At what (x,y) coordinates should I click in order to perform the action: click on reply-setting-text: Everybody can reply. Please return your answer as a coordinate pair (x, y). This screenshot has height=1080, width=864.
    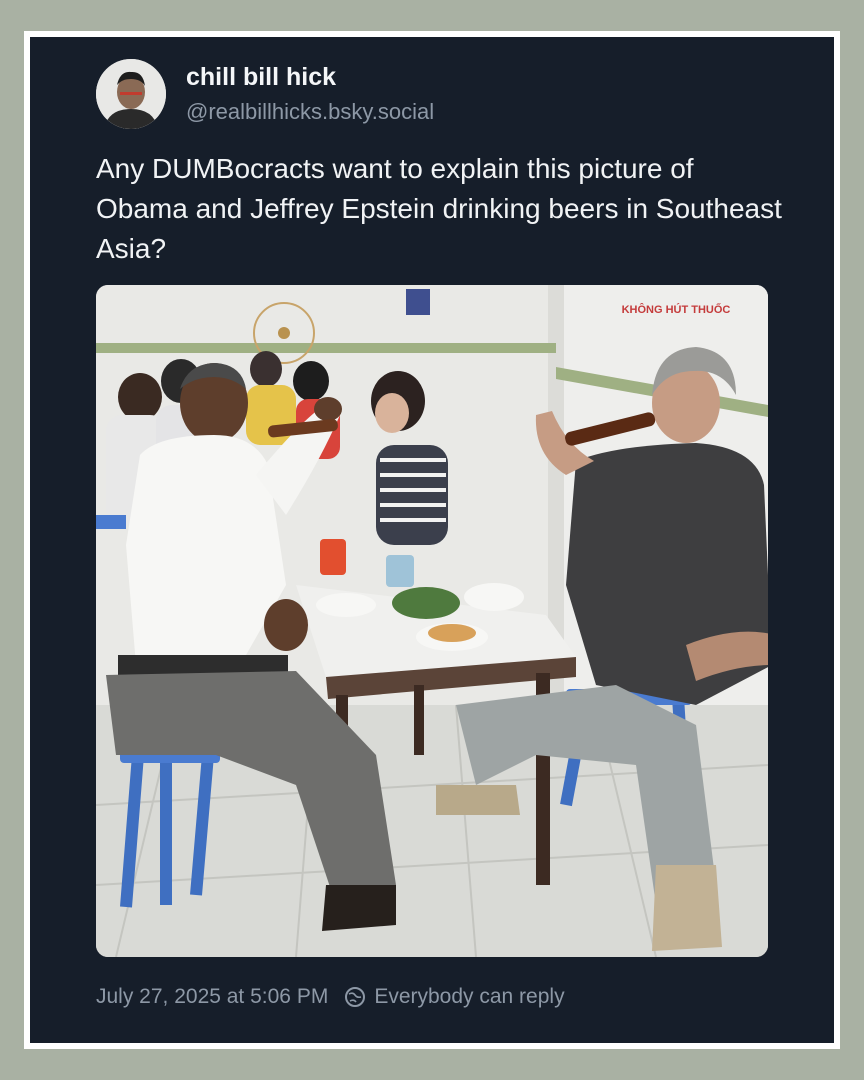
    Looking at the image, I should click on (469, 997).